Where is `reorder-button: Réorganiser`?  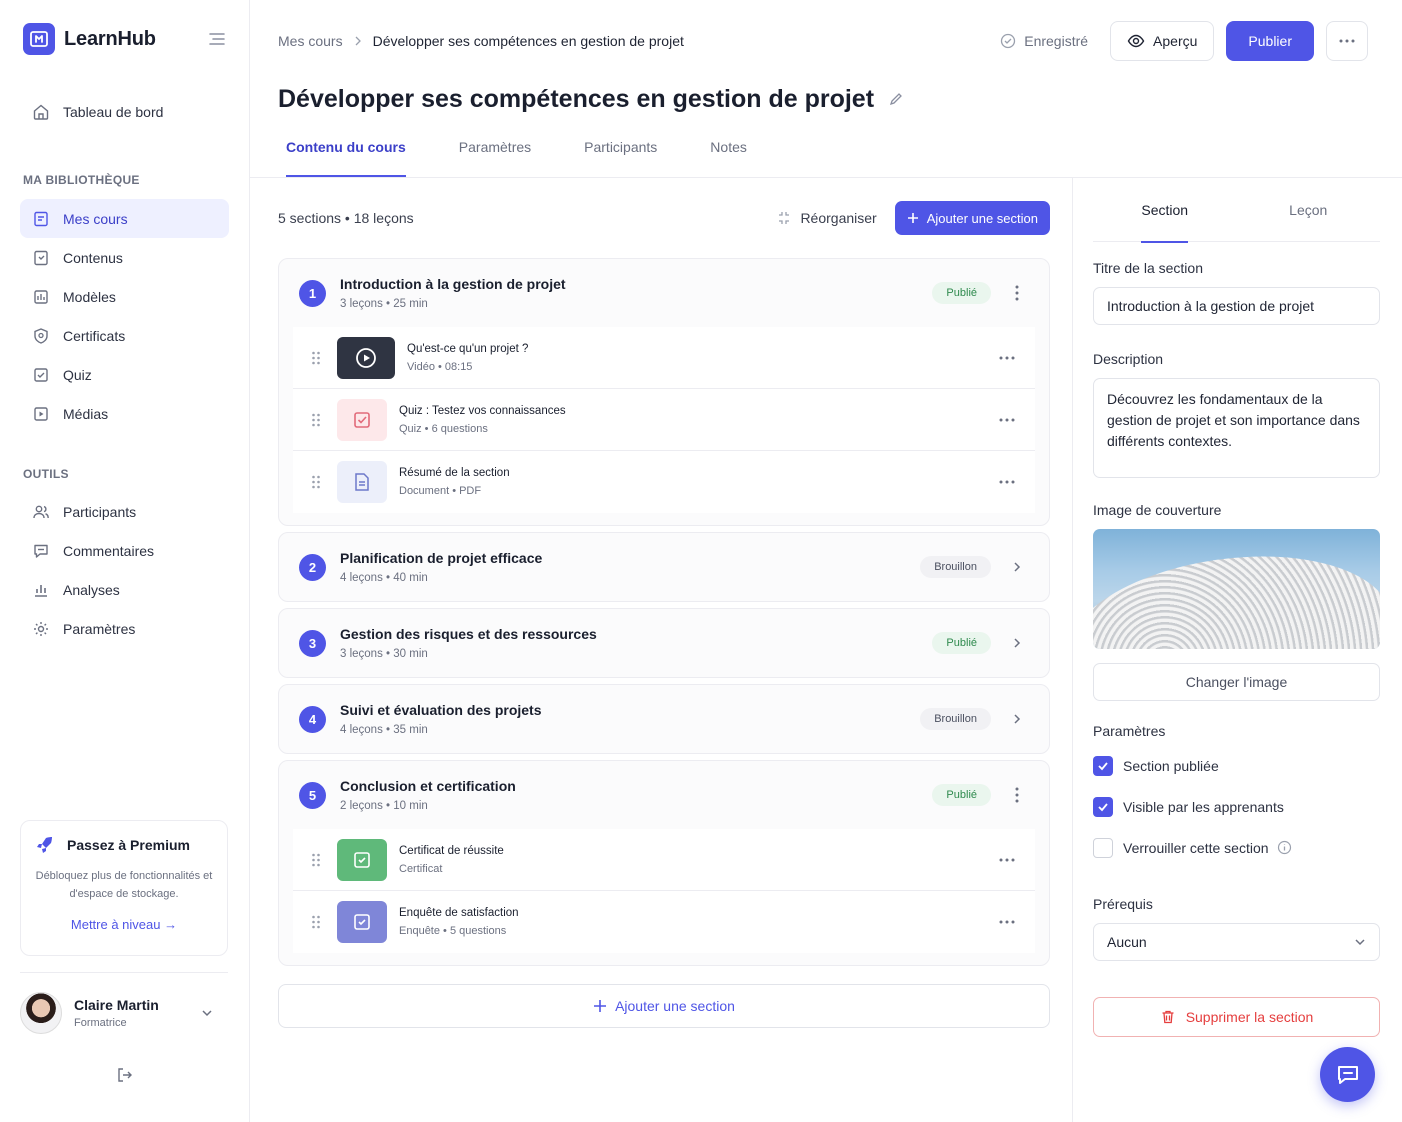 reorder-button: Réorganiser is located at coordinates (827, 218).